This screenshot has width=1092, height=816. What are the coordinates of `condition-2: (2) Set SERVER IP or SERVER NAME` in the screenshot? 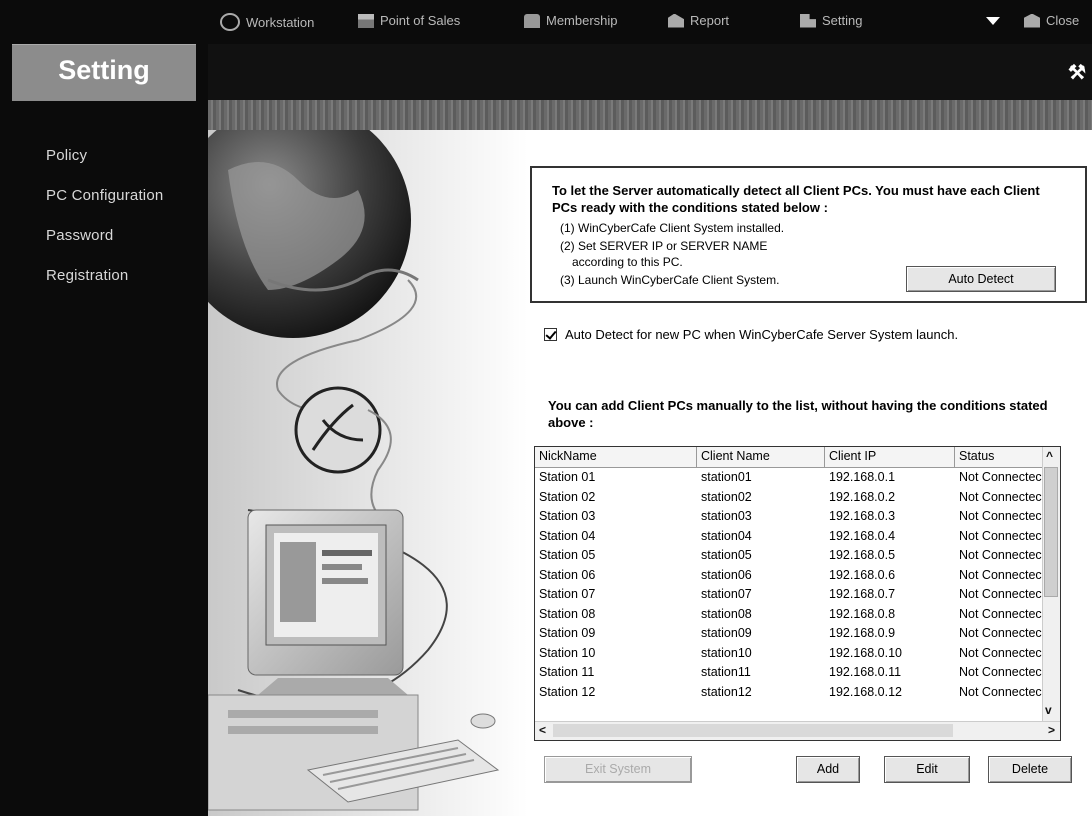 It's located at (664, 246).